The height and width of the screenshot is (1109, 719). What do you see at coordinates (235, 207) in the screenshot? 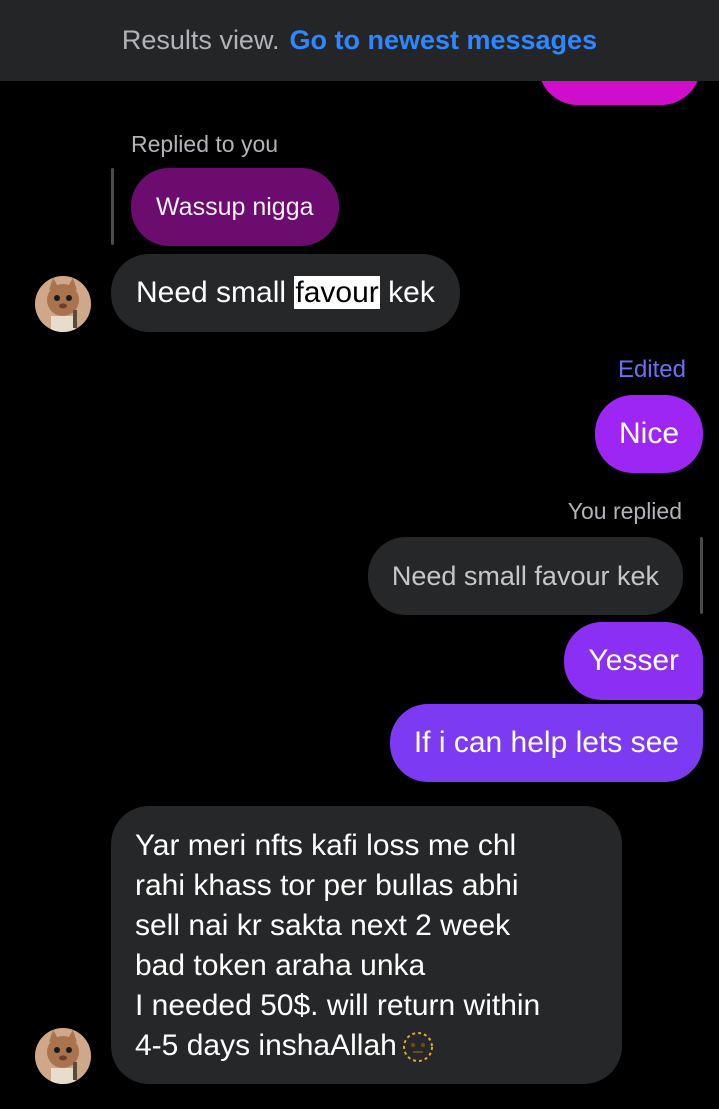
I see `quoted-message: Wassup nigga` at bounding box center [235, 207].